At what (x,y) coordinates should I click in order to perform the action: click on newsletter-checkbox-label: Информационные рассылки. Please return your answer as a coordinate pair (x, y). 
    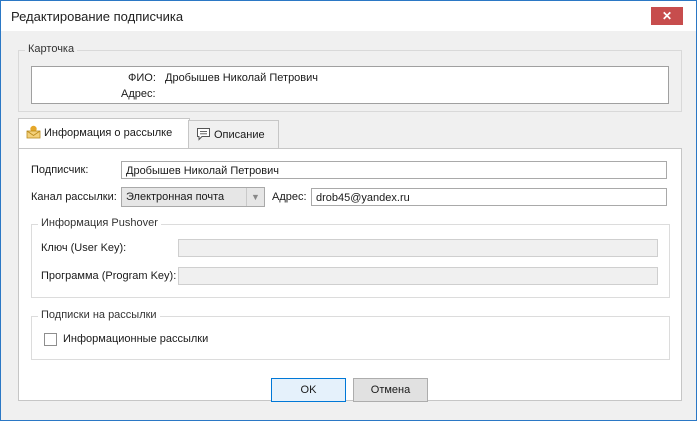
    Looking at the image, I should click on (135, 339).